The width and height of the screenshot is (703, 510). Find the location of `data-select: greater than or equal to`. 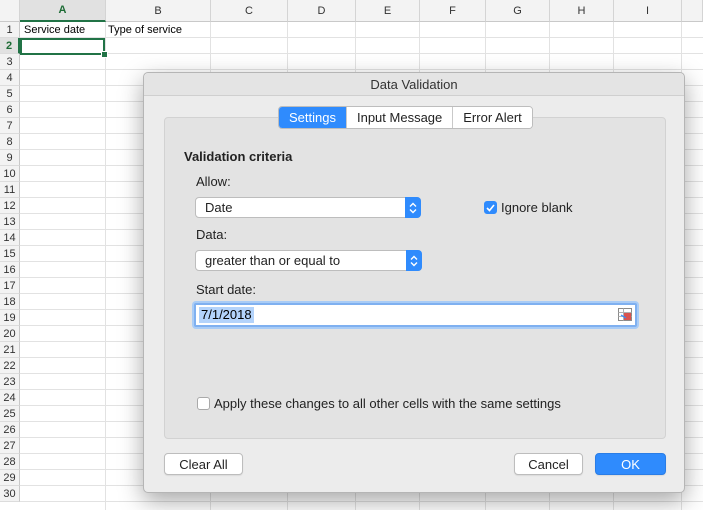

data-select: greater than or equal to is located at coordinates (308, 260).